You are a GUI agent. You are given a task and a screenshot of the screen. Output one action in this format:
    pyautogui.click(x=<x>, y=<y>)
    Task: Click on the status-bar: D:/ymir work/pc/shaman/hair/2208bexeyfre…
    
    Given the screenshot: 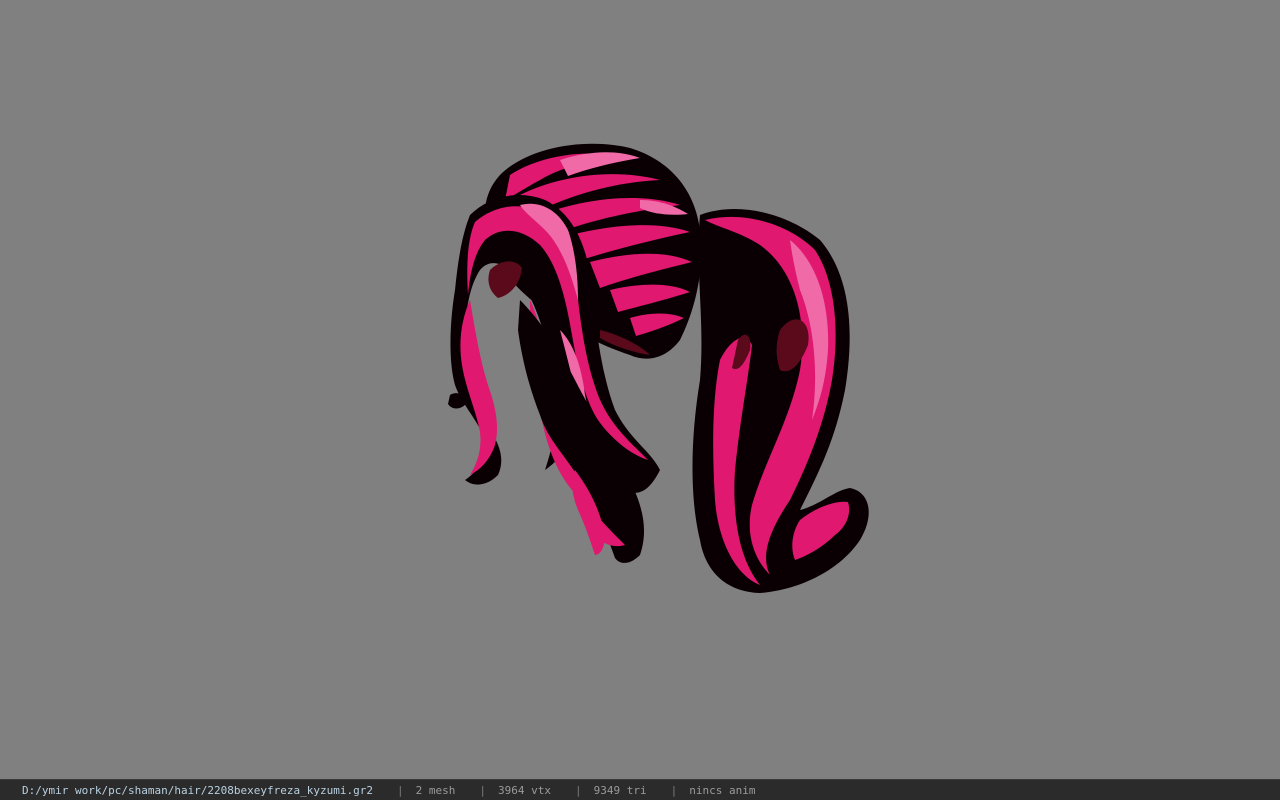 What is the action you would take?
    pyautogui.click(x=640, y=789)
    